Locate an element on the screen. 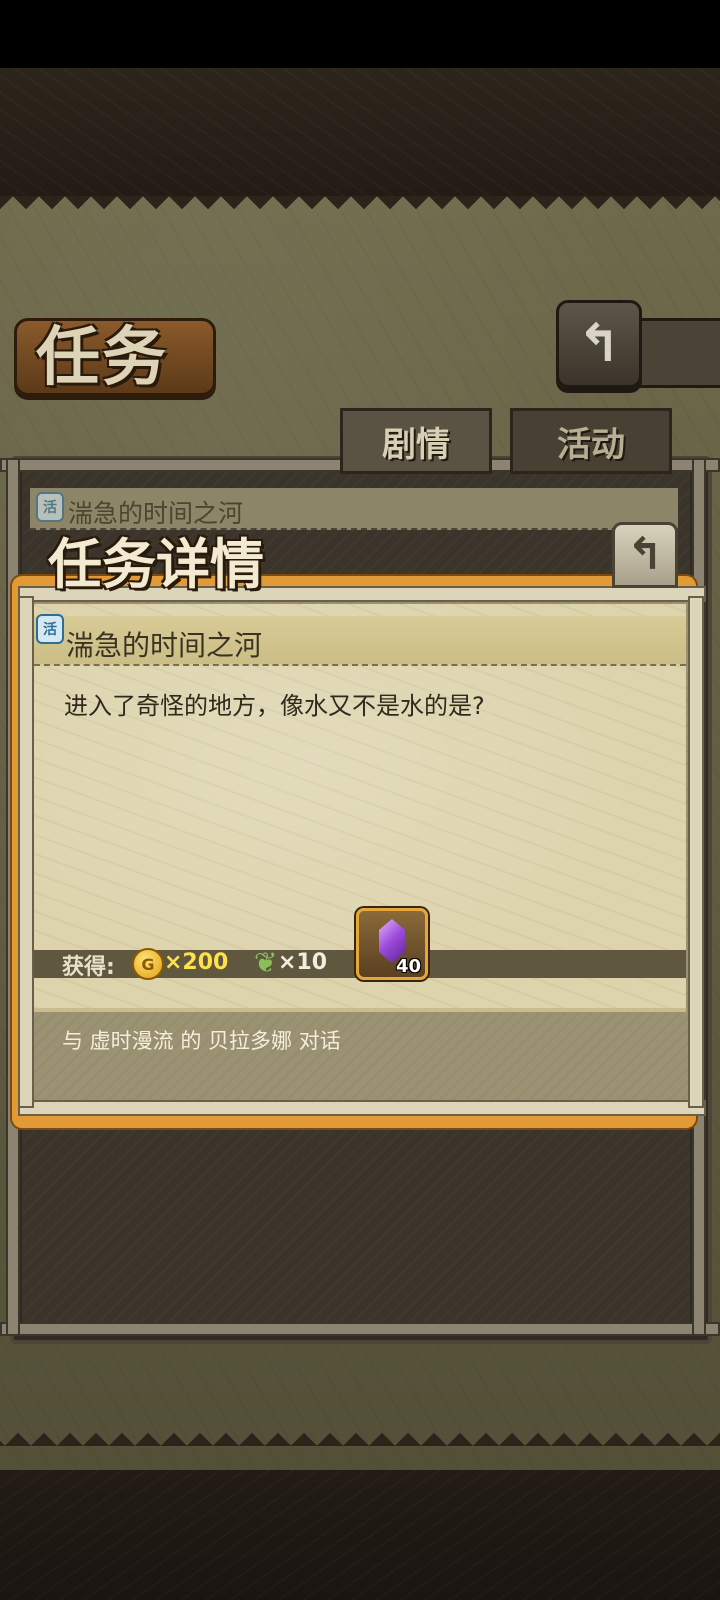 This screenshot has width=720, height=1600. dialog-back-button: ↰ is located at coordinates (645, 555).